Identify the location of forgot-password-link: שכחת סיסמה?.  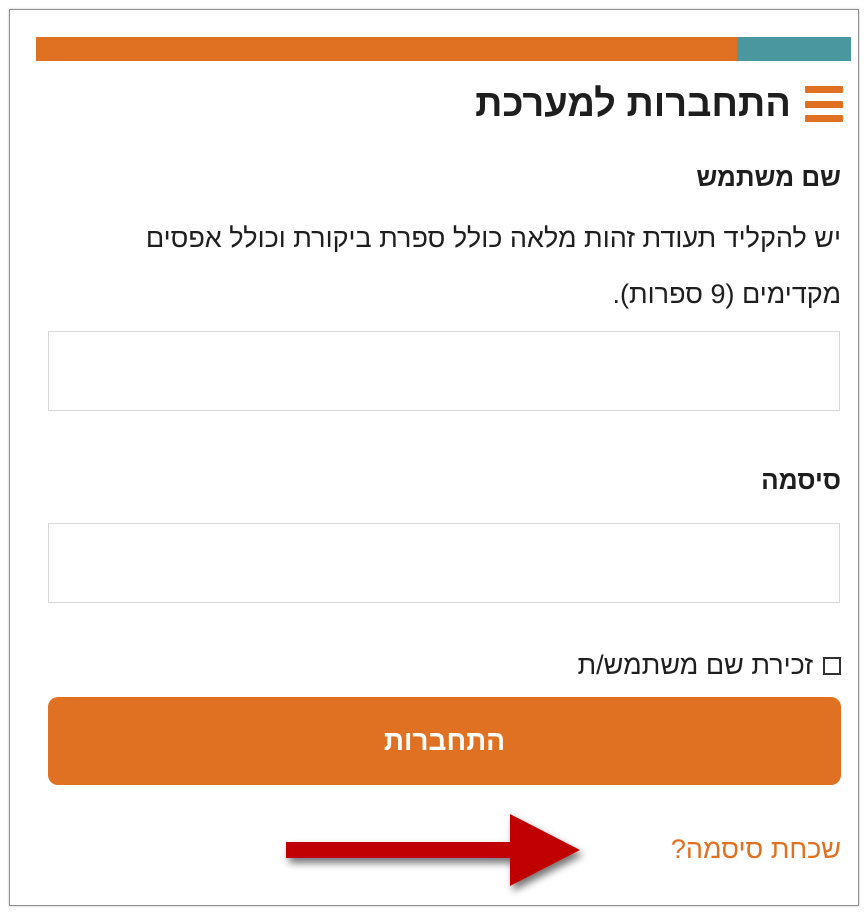
(756, 849).